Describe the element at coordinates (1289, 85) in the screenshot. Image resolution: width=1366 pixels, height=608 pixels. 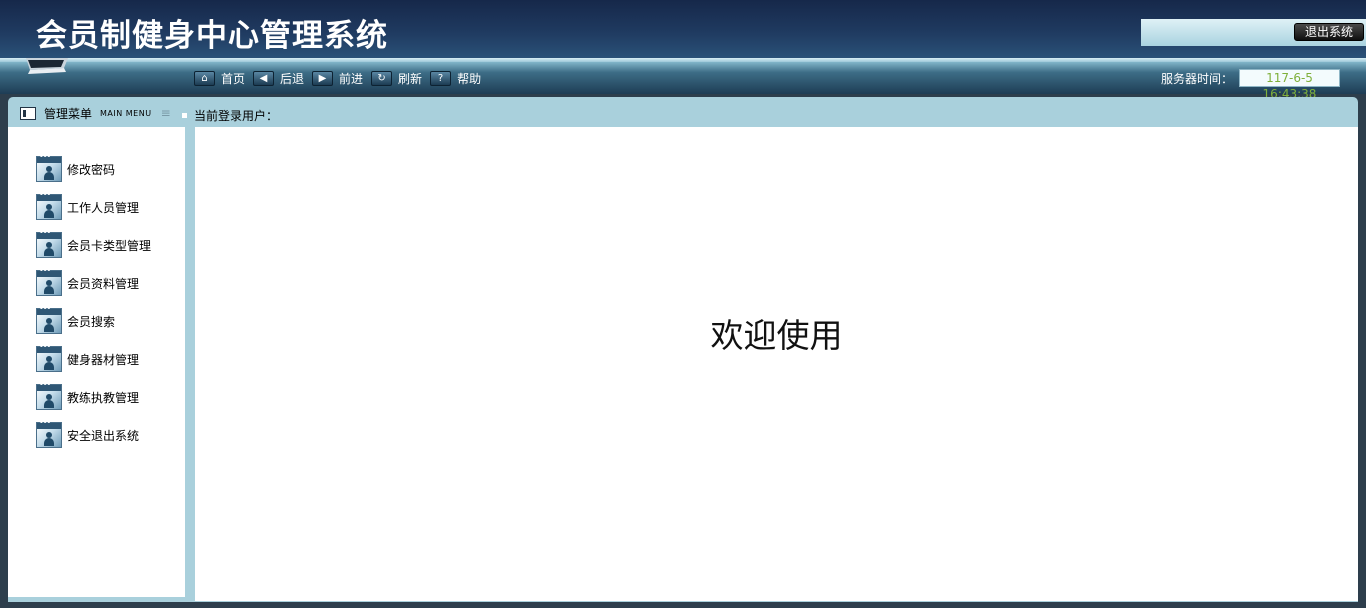
I see `server-time-value: 117-6-5 16:43:38` at that location.